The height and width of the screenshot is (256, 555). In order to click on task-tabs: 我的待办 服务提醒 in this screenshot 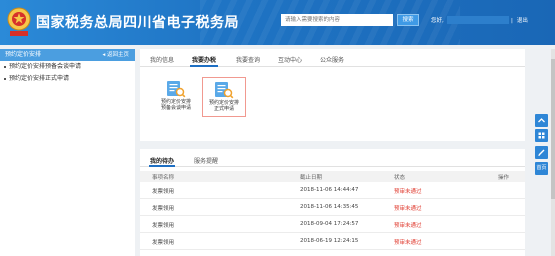, I will do `click(332, 160)`.